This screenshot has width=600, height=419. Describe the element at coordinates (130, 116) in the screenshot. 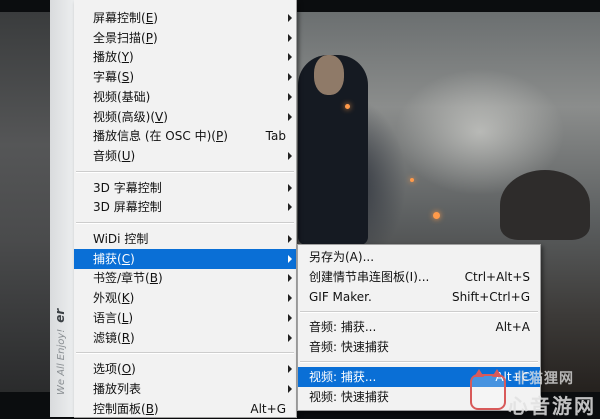

I see `menu-item-label: 视频(高级)(V)` at that location.